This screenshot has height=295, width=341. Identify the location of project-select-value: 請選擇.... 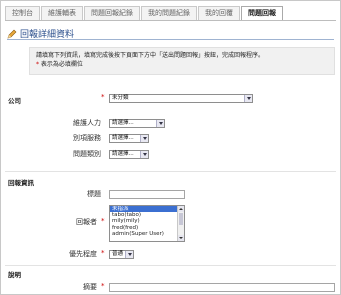
(123, 138).